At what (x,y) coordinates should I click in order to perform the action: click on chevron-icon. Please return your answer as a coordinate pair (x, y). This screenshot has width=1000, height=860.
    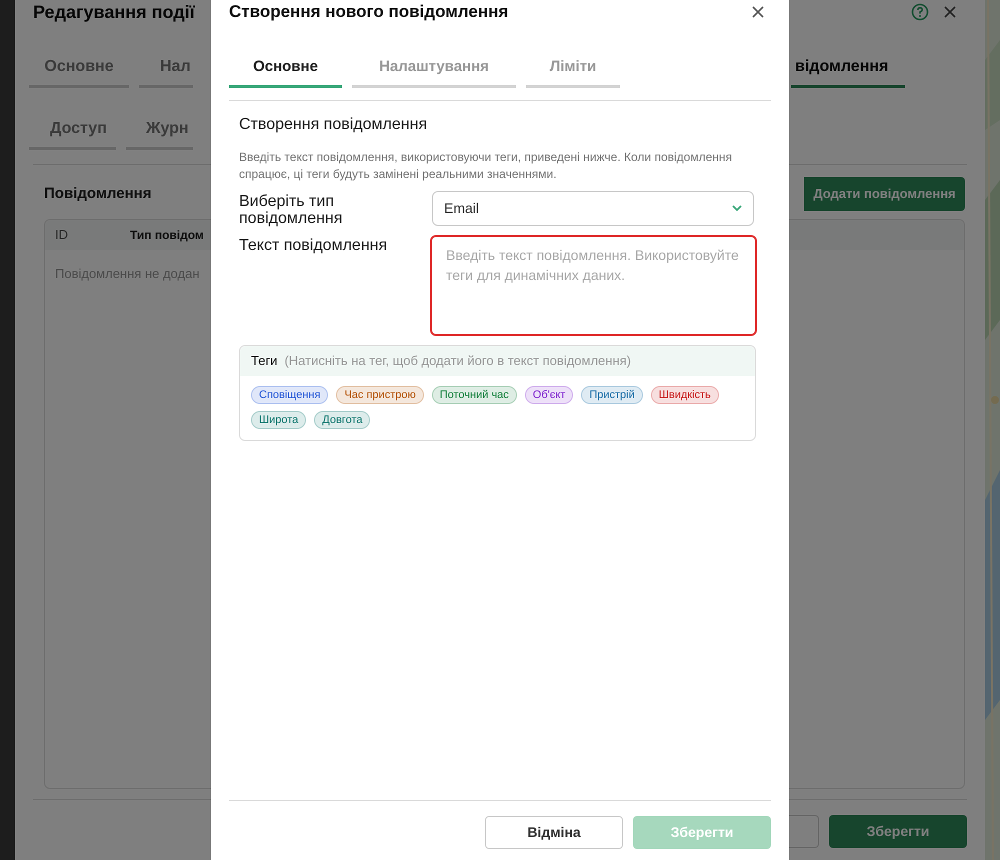
    Looking at the image, I should click on (737, 208).